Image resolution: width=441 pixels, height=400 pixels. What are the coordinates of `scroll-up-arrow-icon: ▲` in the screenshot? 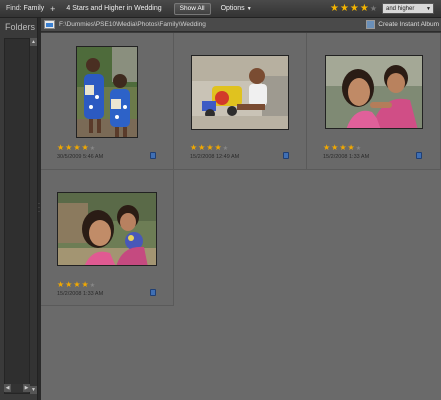 It's located at (33, 42).